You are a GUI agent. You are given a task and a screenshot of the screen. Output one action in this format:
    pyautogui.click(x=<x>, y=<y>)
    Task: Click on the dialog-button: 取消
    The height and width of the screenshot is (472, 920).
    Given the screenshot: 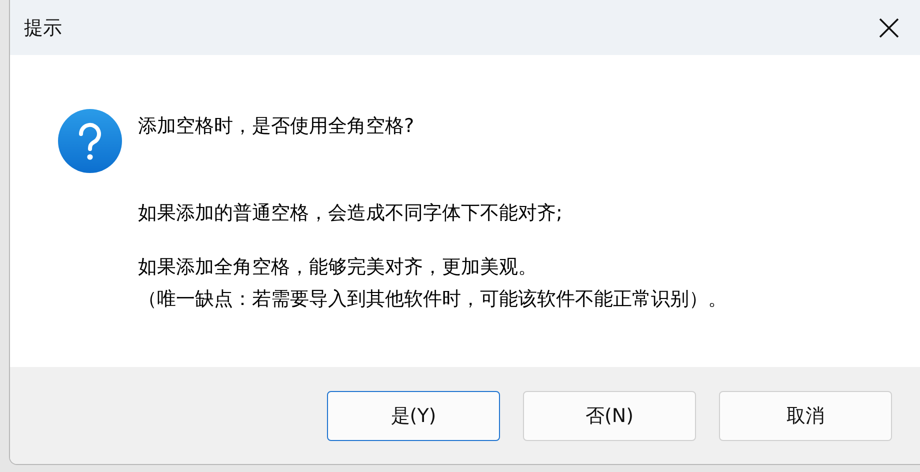 What is the action you would take?
    pyautogui.click(x=805, y=415)
    